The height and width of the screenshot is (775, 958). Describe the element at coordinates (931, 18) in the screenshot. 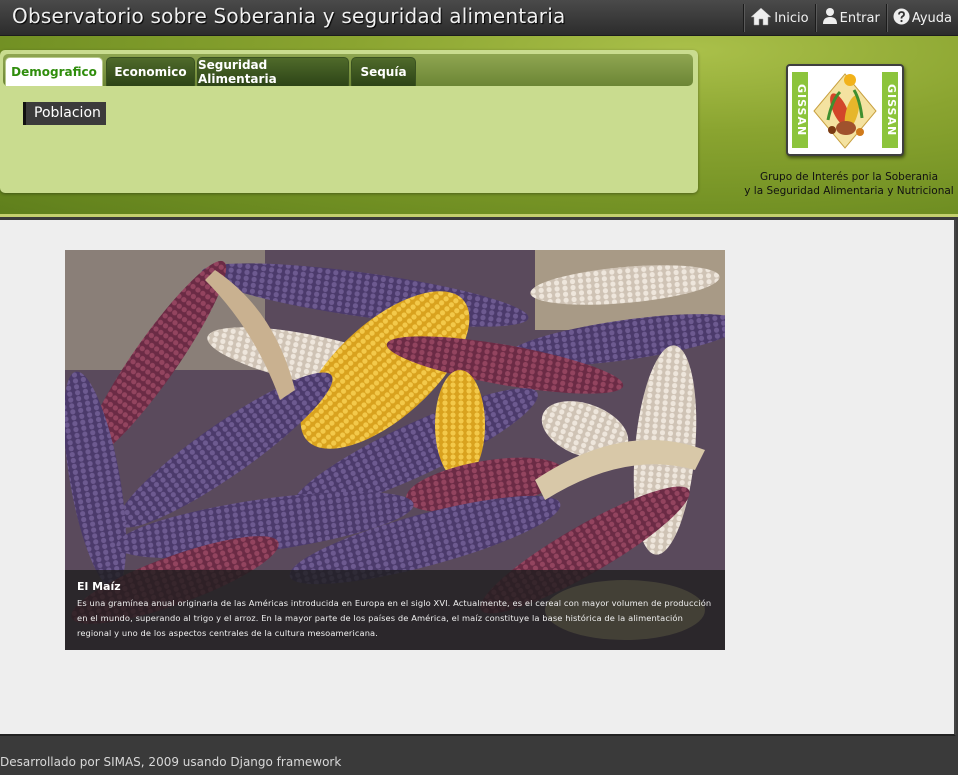

I see `nav-ayuda-label: Ayuda` at that location.